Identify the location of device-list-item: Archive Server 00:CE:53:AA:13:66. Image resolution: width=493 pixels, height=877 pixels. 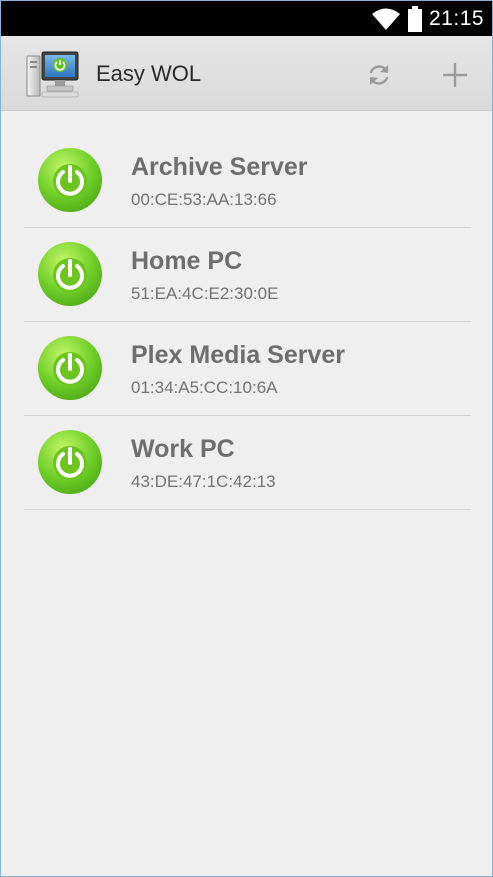
(247, 181).